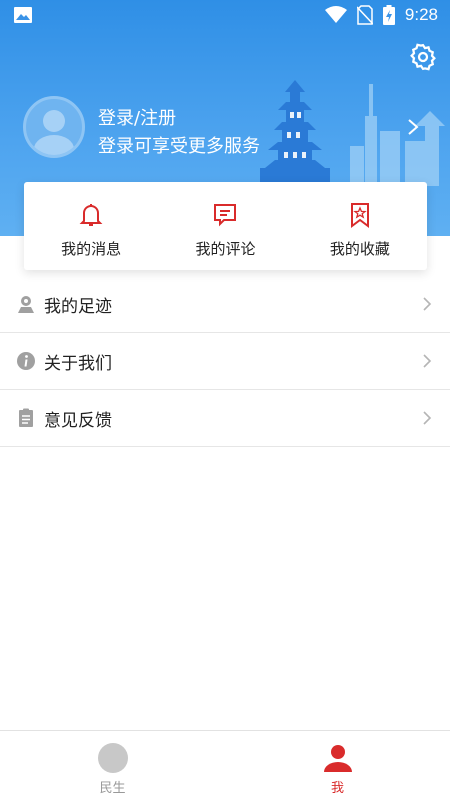 The height and width of the screenshot is (800, 450). I want to click on my-comments-button: 我的评论, so click(225, 226).